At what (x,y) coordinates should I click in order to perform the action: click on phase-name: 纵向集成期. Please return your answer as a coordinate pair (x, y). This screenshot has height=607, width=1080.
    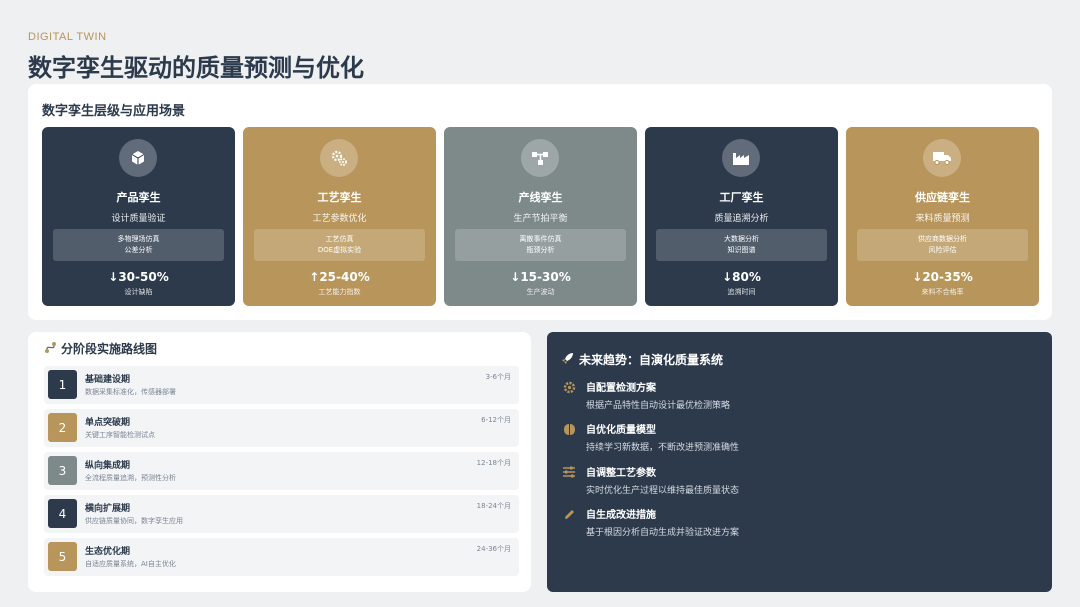
    Looking at the image, I should click on (108, 466).